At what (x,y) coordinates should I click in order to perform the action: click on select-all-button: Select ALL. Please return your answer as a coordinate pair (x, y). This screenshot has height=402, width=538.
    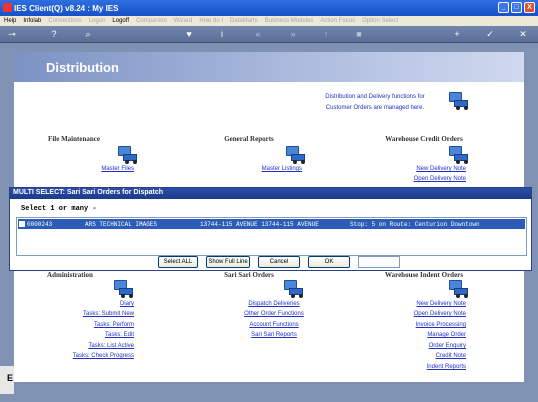
    Looking at the image, I should click on (178, 262).